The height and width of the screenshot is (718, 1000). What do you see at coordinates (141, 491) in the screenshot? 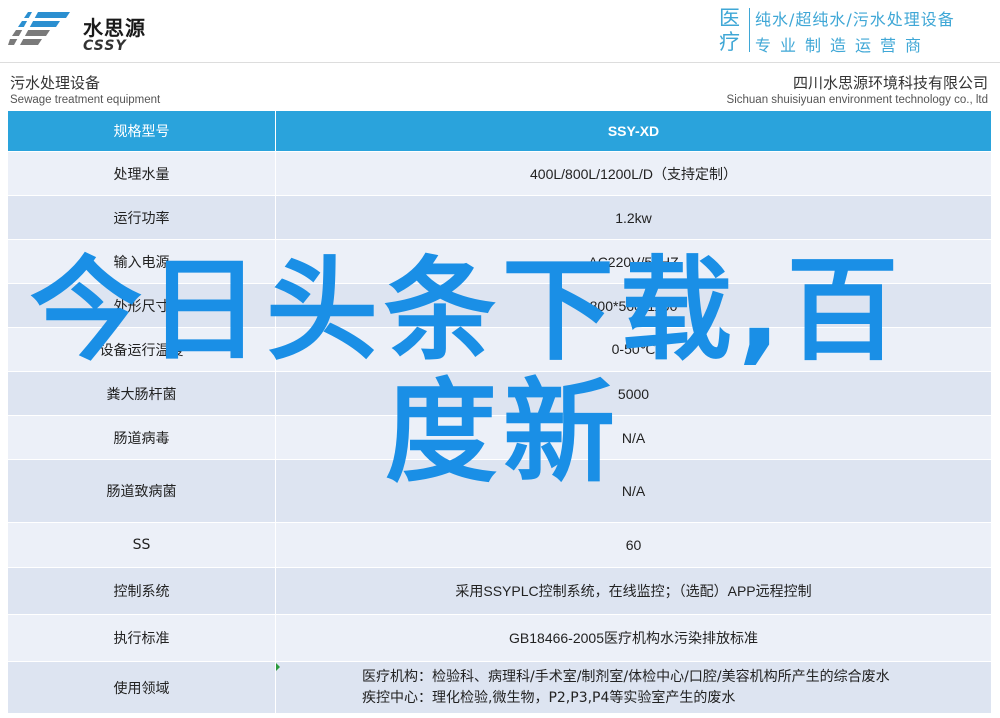
I see `row-label: 肠道致病菌` at bounding box center [141, 491].